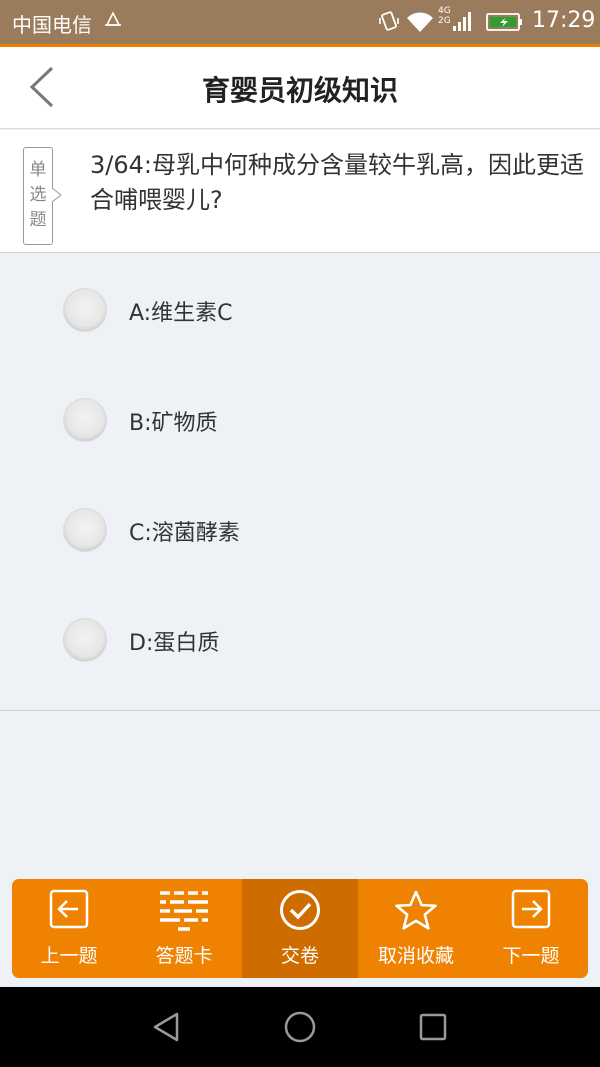  Describe the element at coordinates (184, 956) in the screenshot. I see `tool-label: 答题卡` at that location.